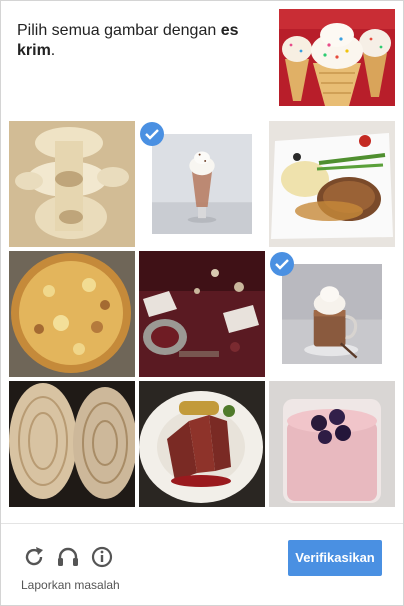 The image size is (404, 606). I want to click on tile-image-berry-yogurt, so click(332, 444).